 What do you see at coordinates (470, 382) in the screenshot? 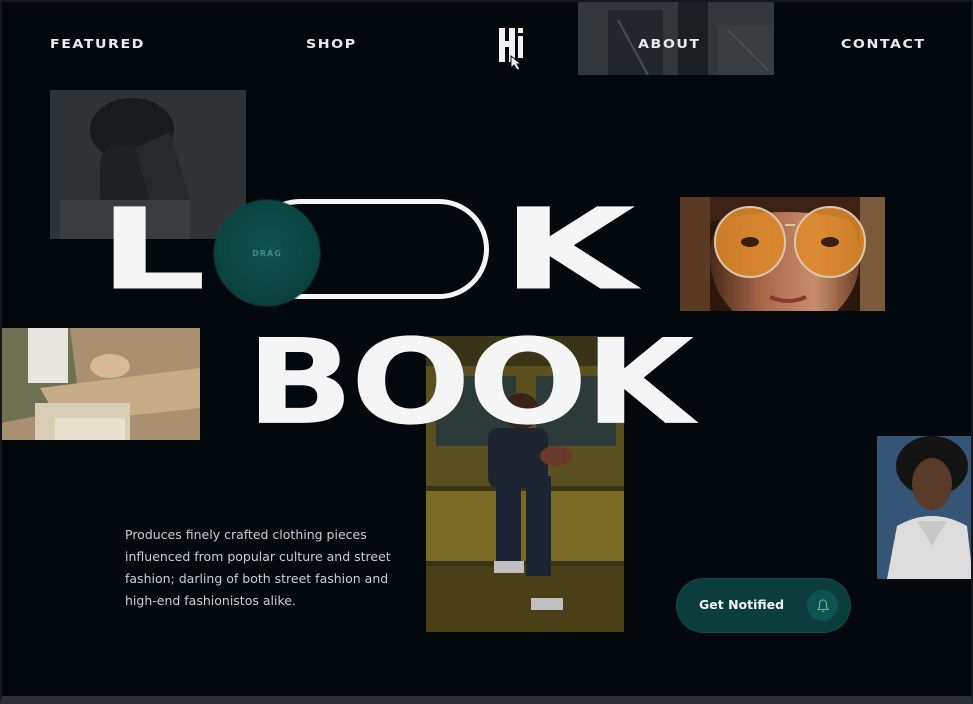
I see `headline-book: BOOK` at bounding box center [470, 382].